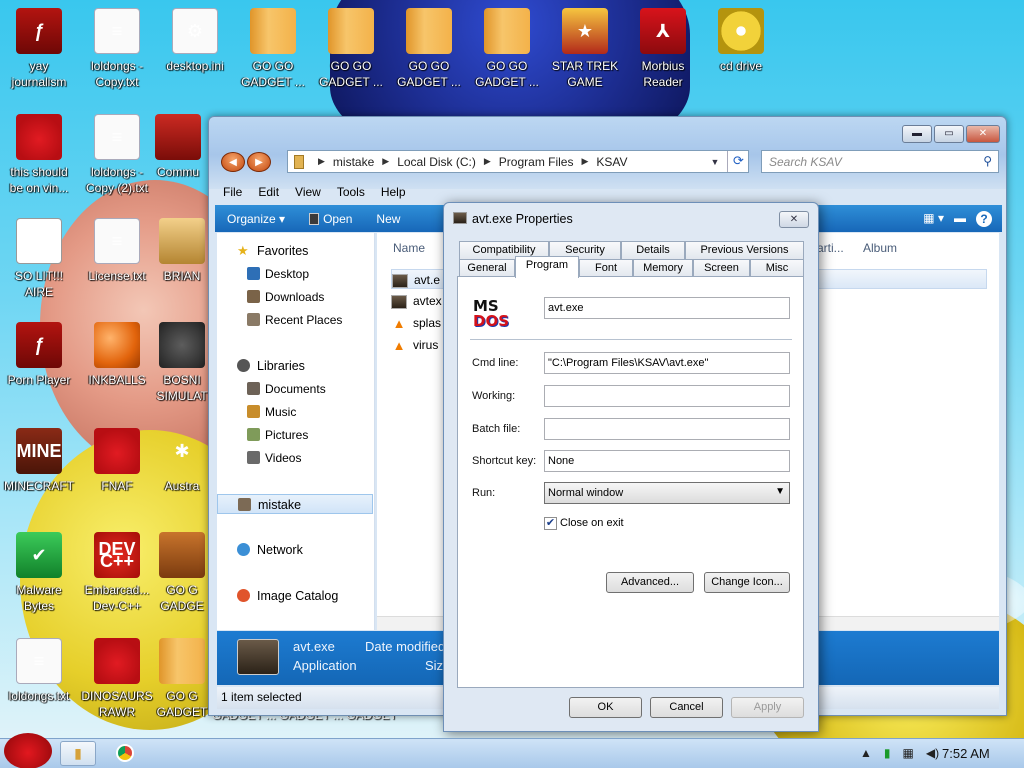  What do you see at coordinates (960, 219) in the screenshot?
I see `preview-pane-icon: ▬` at bounding box center [960, 219].